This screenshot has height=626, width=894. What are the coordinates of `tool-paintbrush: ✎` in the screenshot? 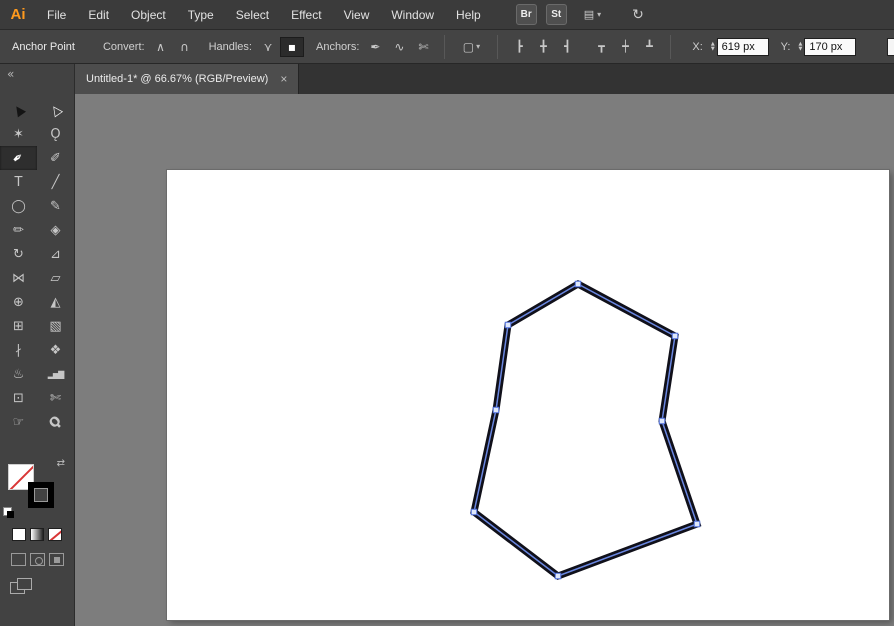 It's located at (55, 206).